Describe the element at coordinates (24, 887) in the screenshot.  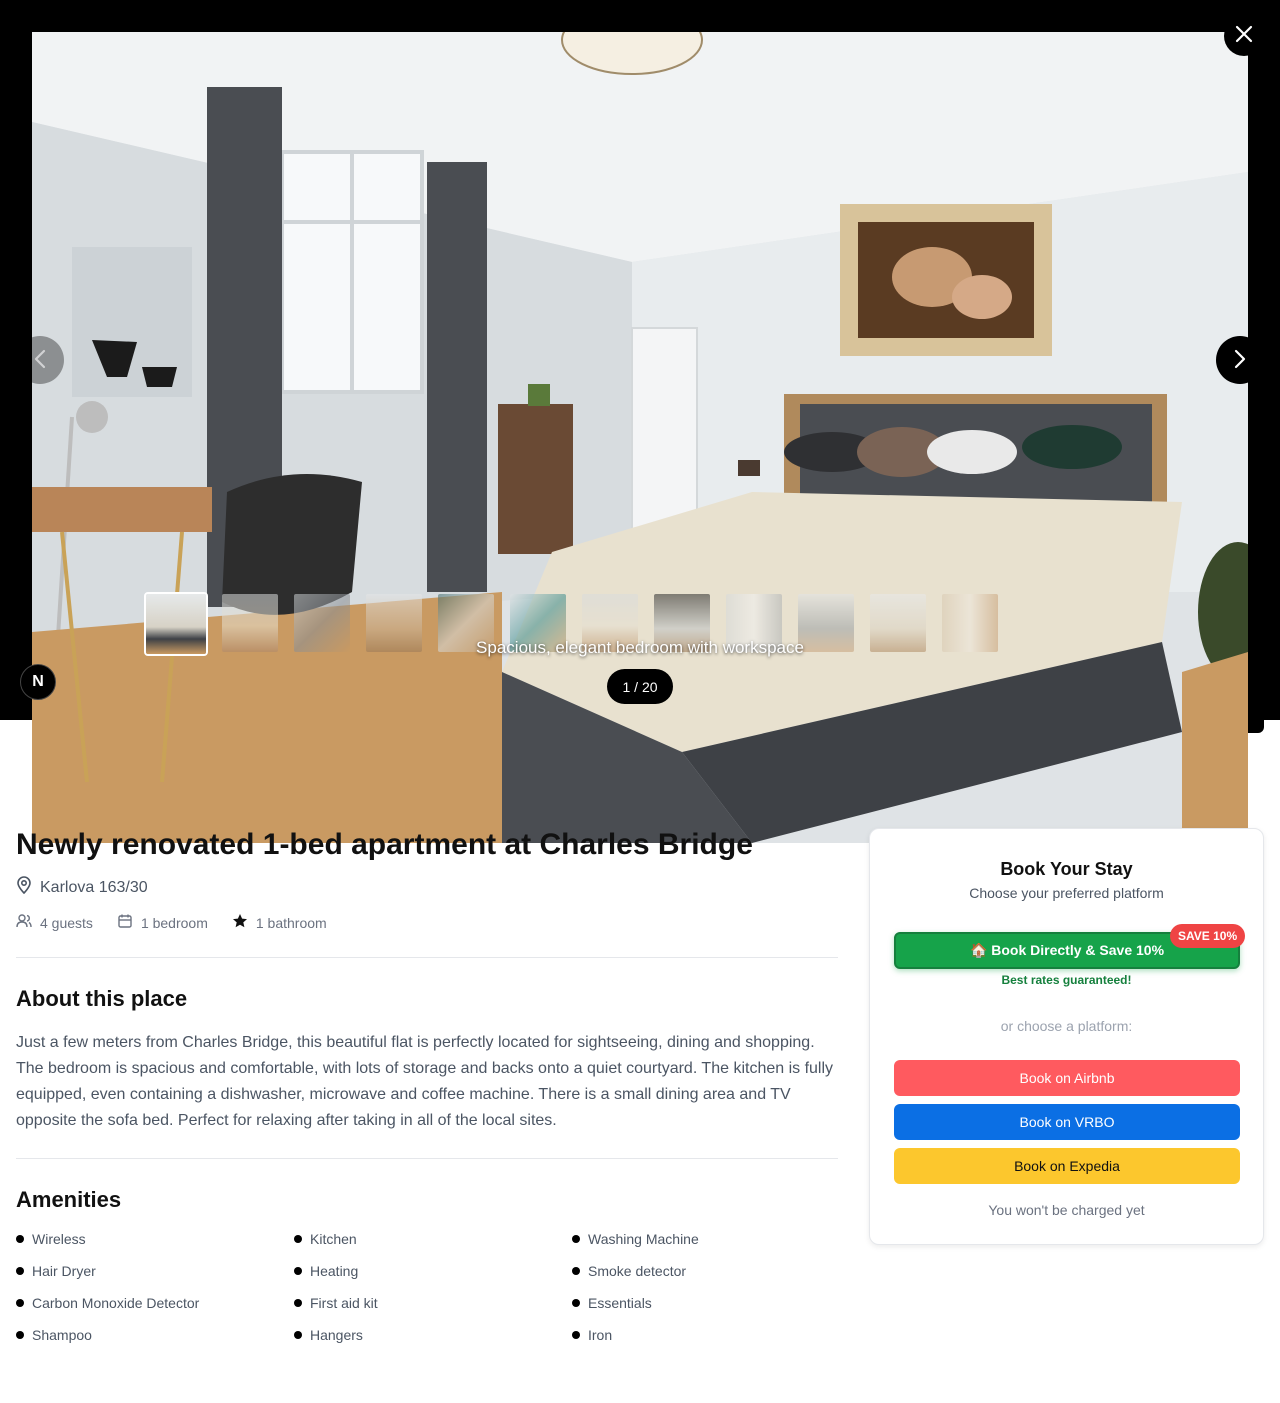
I see `map-pin-icon` at that location.